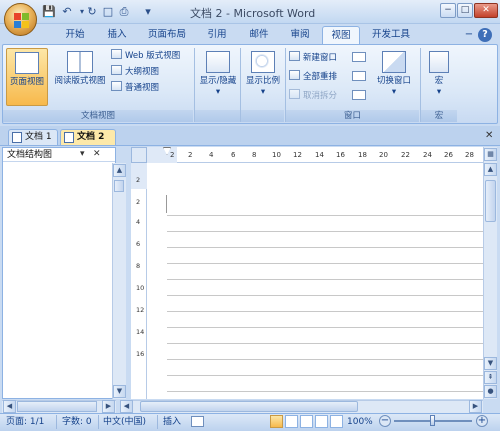 The height and width of the screenshot is (431, 500). I want to click on print-icon: ⎙, so click(124, 12).